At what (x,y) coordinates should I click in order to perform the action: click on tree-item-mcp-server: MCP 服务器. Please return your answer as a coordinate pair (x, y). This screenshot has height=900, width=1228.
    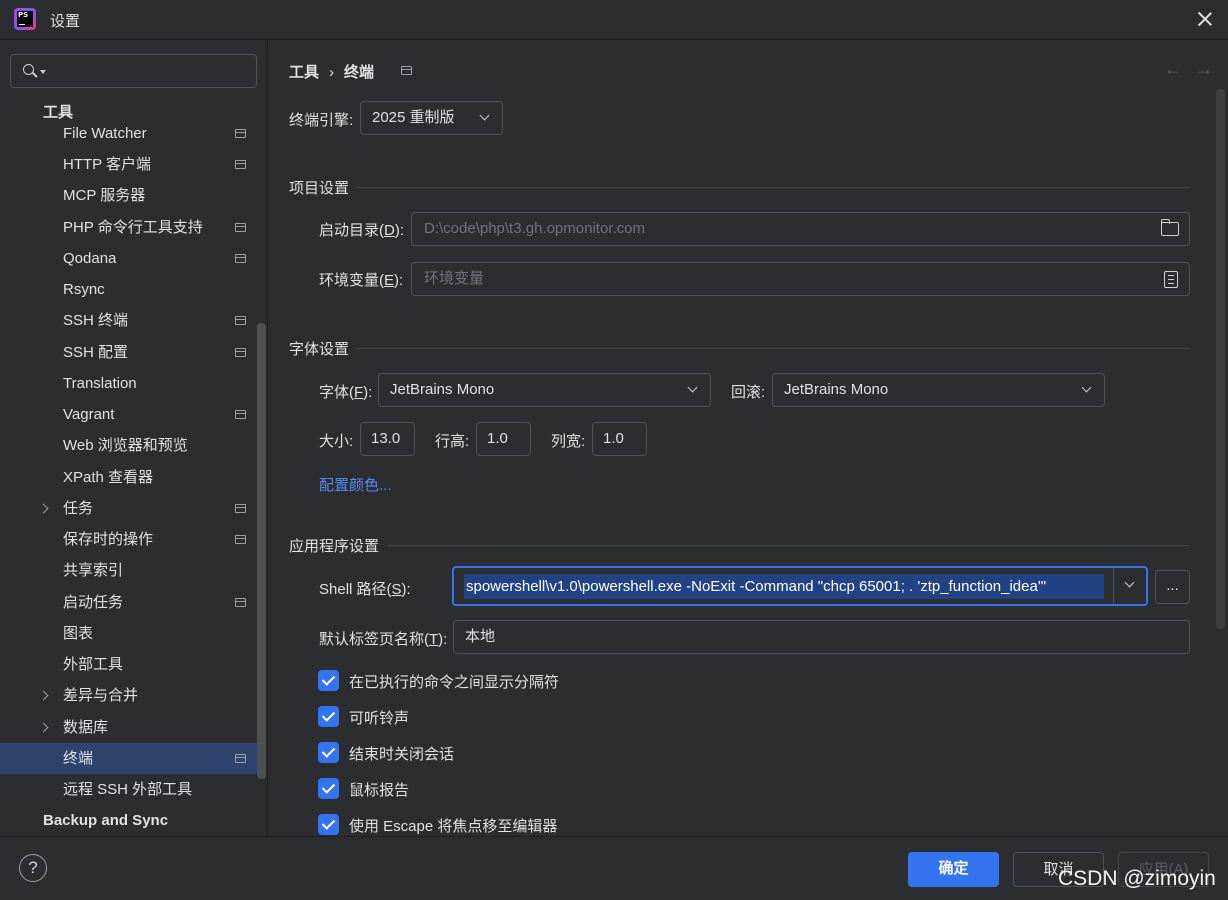
    Looking at the image, I should click on (133, 195).